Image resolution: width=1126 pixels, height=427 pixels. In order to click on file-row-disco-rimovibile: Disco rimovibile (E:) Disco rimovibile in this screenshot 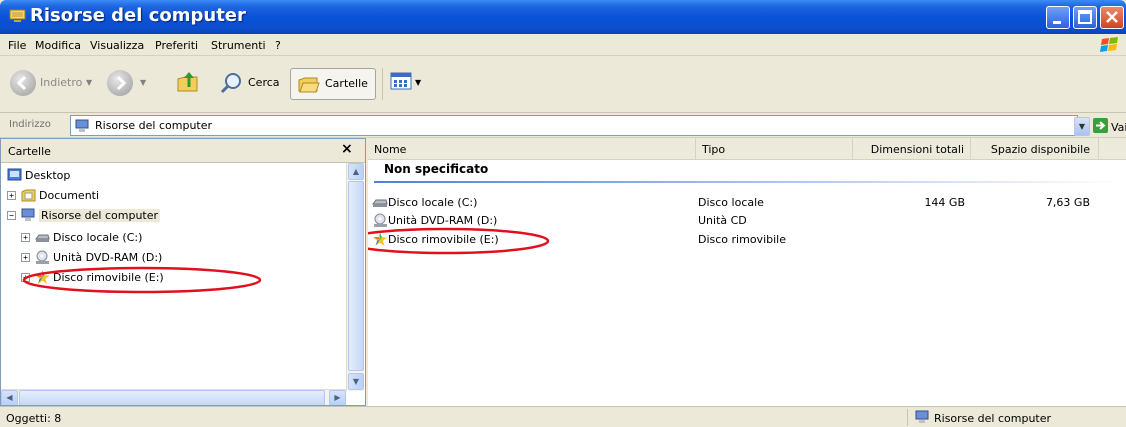, I will do `click(747, 240)`.